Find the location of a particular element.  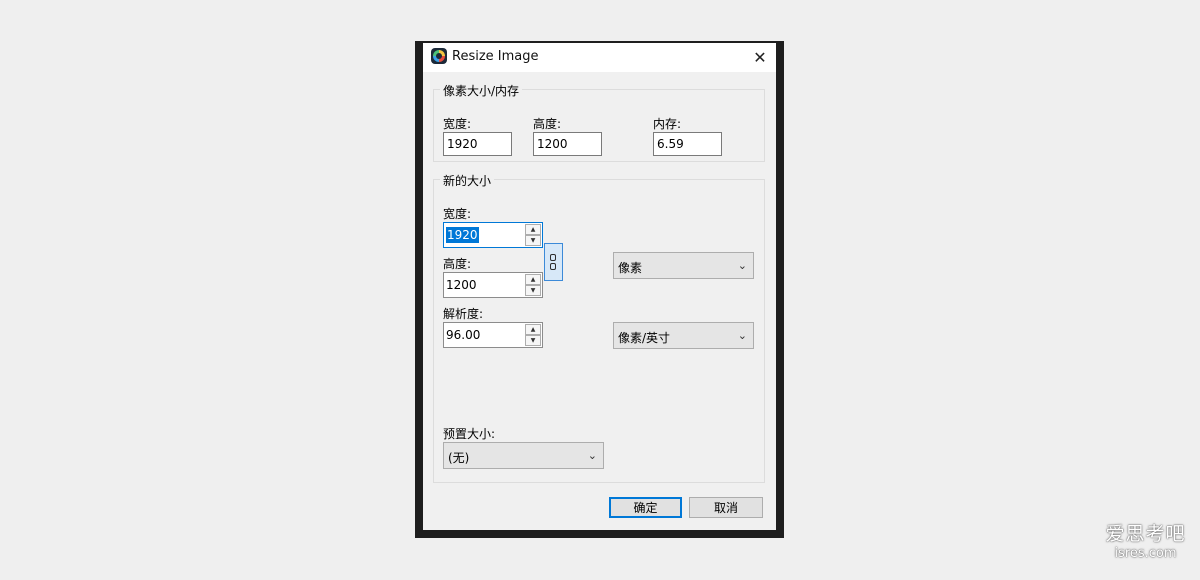

memory-field: 6.59 is located at coordinates (687, 144).